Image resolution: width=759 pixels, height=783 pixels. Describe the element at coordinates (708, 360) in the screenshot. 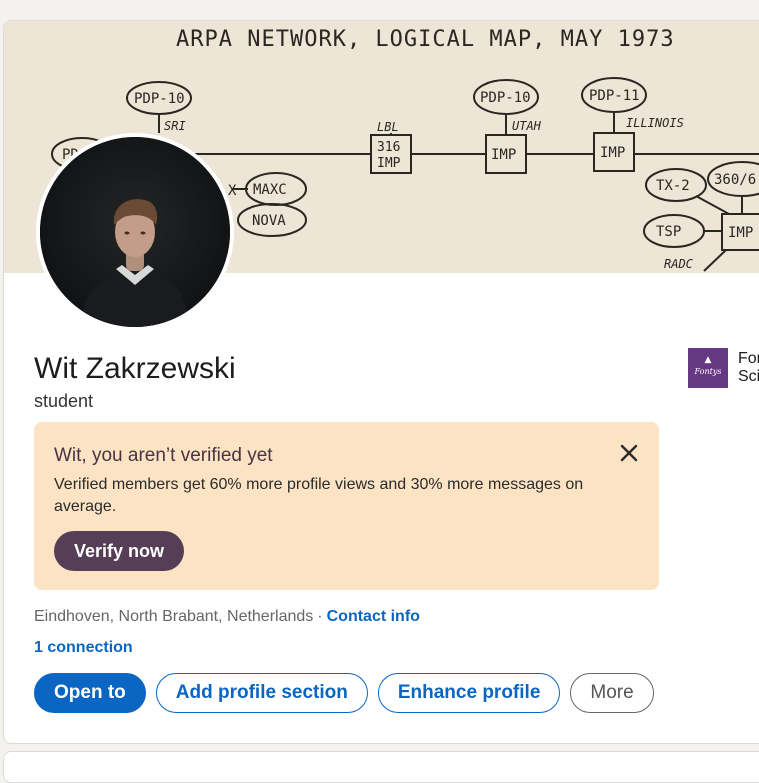

I see `school-logo-emblem: ▲` at that location.